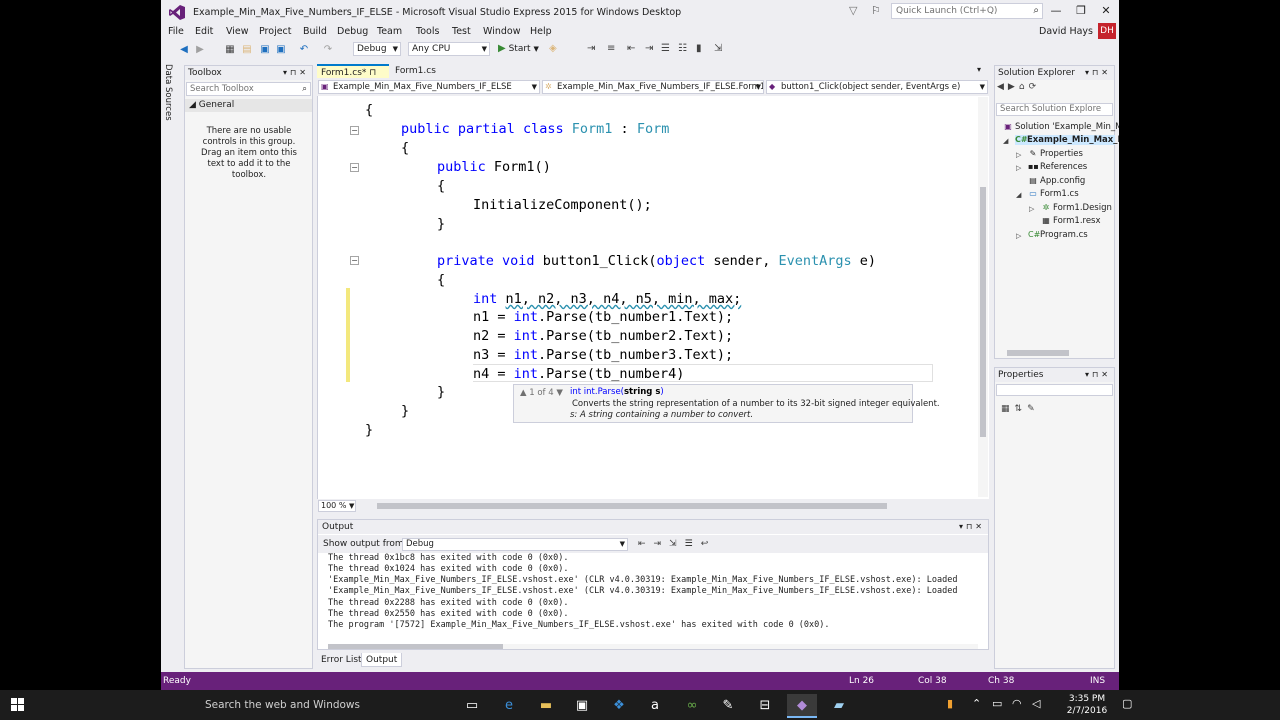  I want to click on se-horizontal-scrollbar, so click(1038, 353).